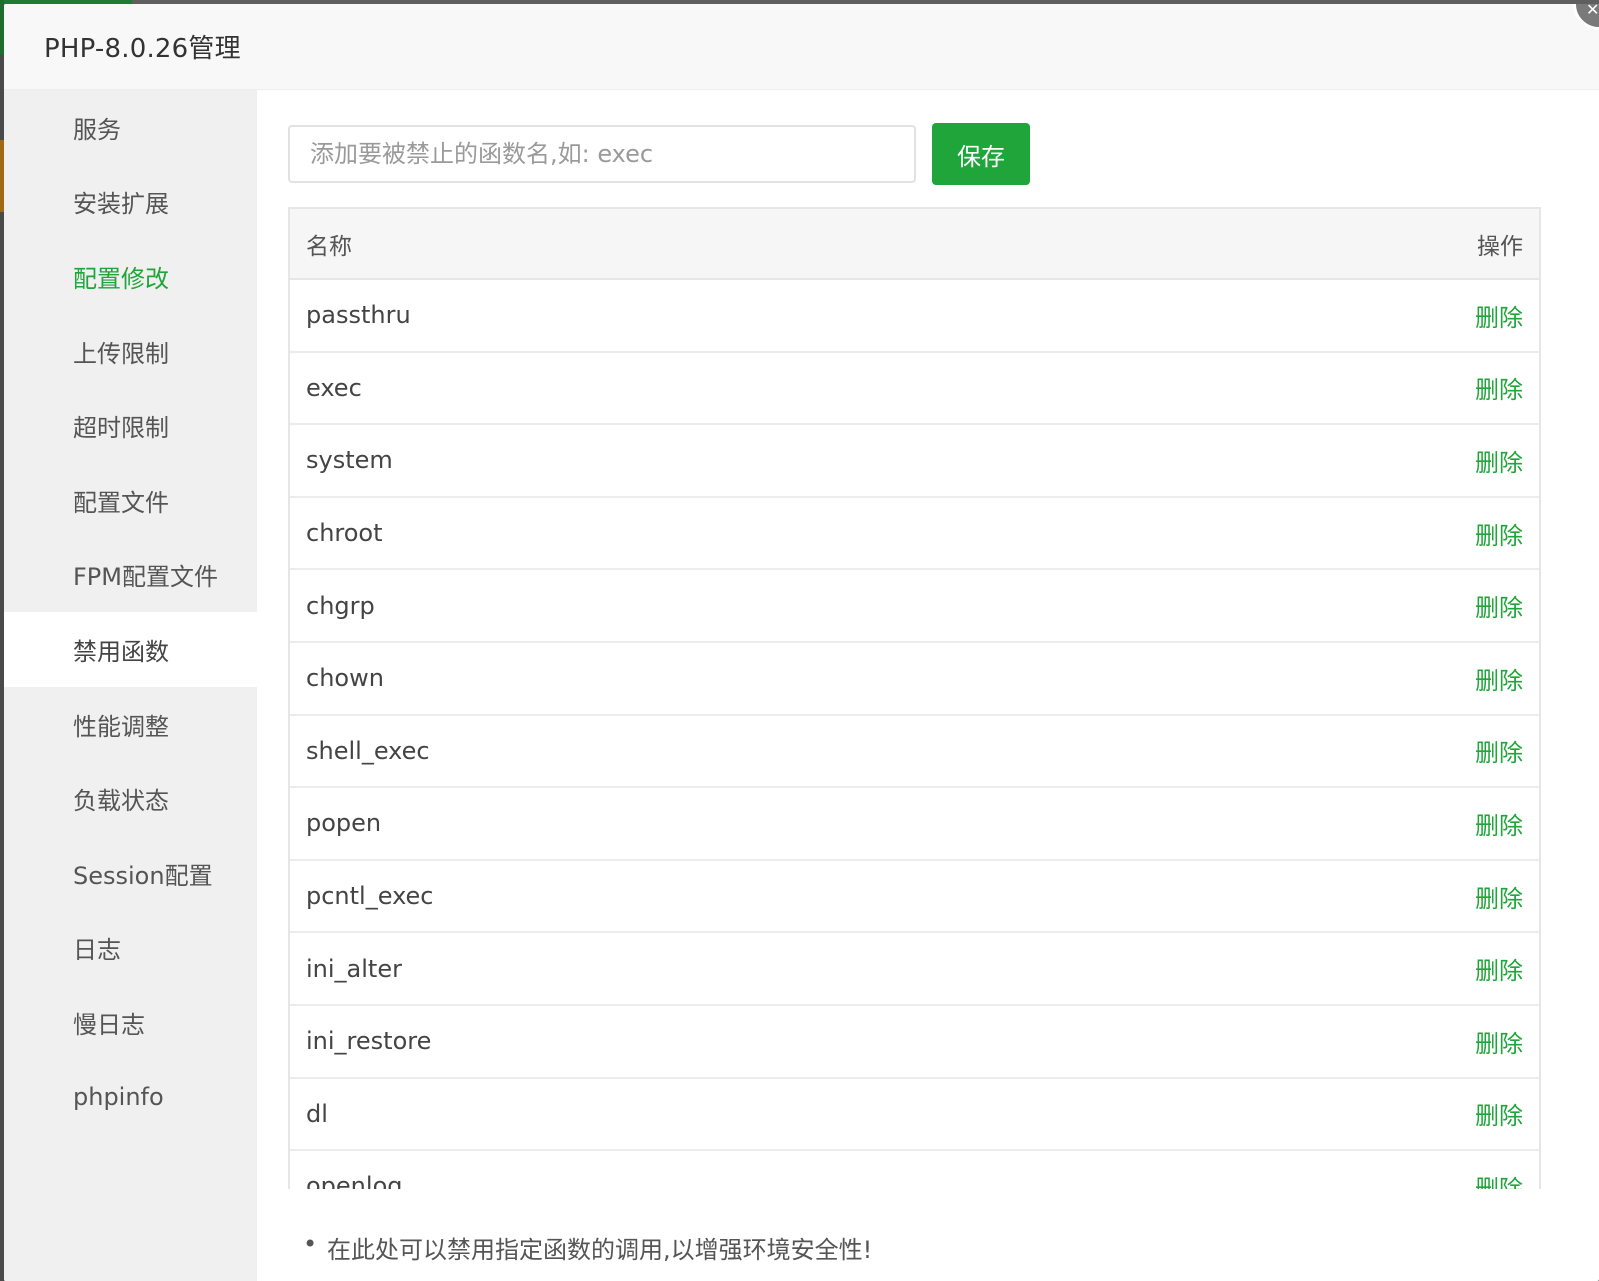 The height and width of the screenshot is (1281, 1599). I want to click on function-name: shell_exec, so click(368, 750).